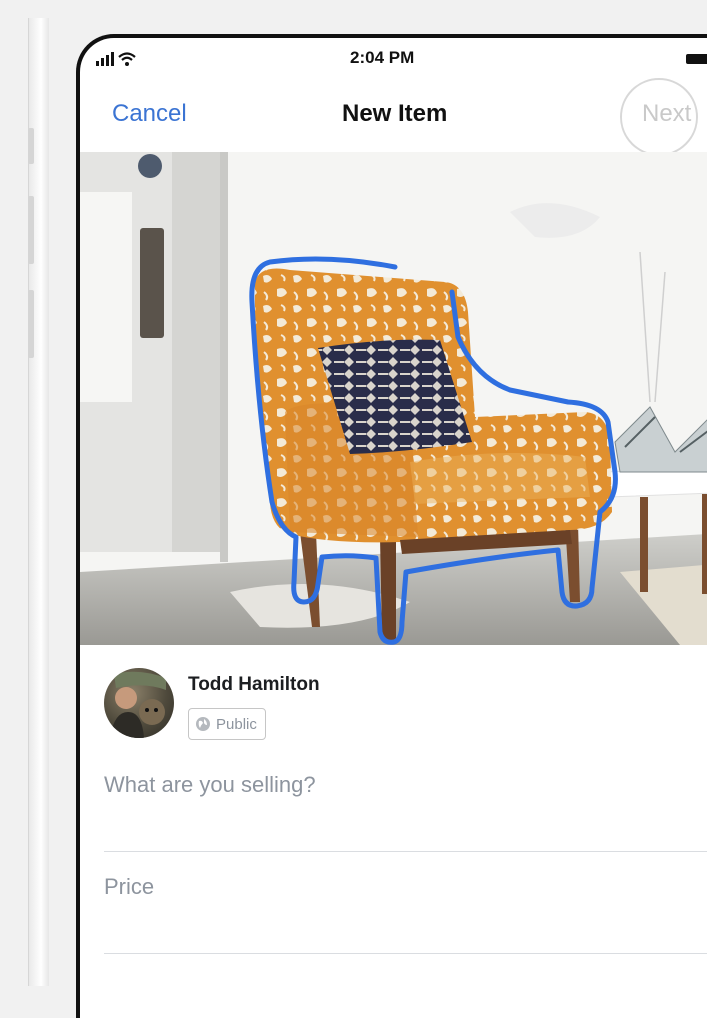 Image resolution: width=707 pixels, height=1018 pixels. I want to click on status-time: 2:04 PM, so click(382, 57).